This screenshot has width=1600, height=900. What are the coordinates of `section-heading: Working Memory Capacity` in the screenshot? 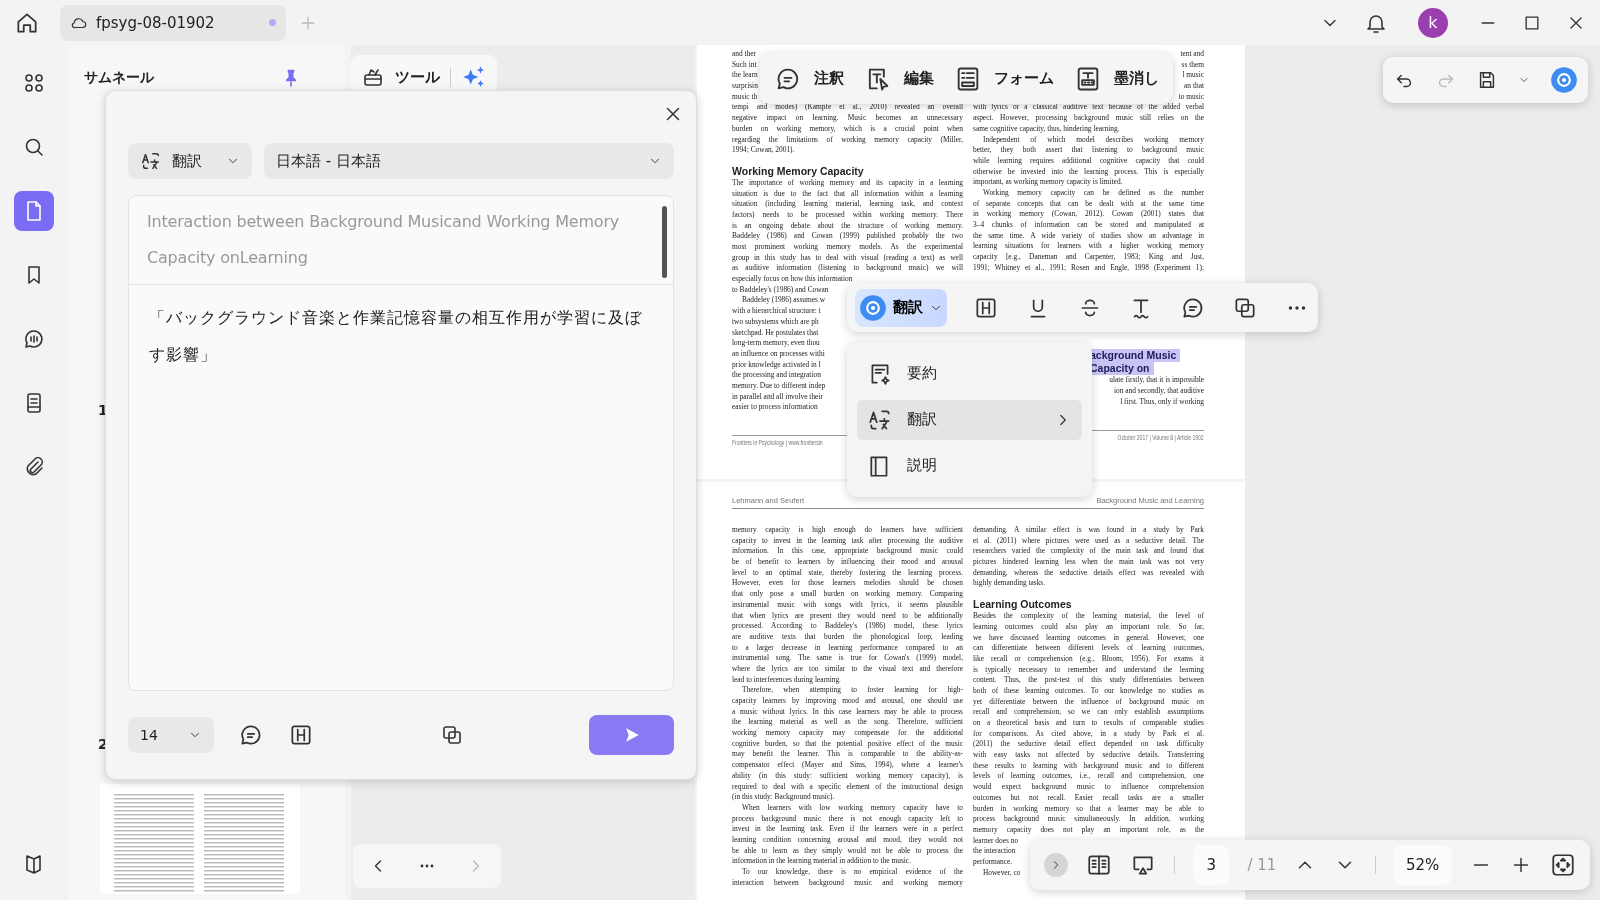 It's located at (798, 171).